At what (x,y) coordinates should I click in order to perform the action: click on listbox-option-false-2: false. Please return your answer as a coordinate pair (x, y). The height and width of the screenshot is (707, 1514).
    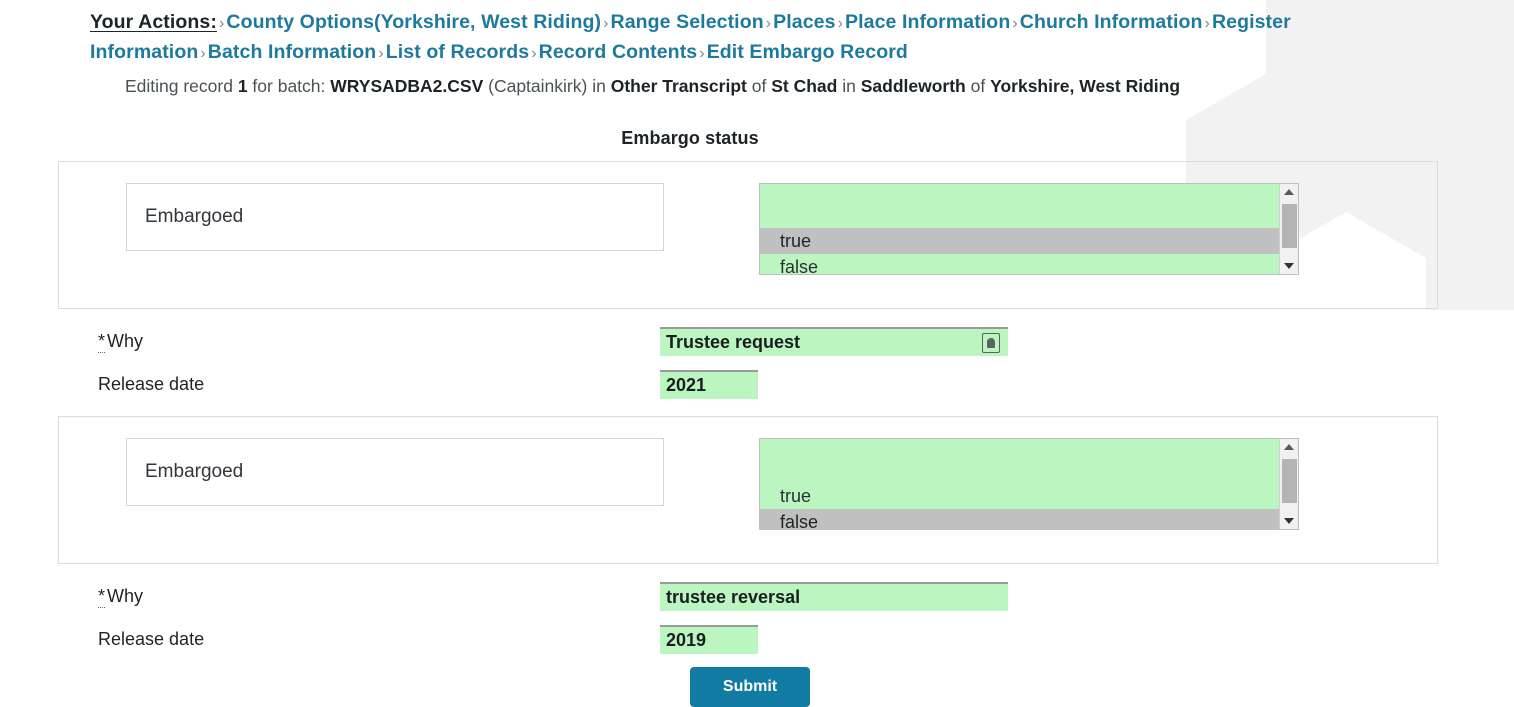
    Looking at the image, I should click on (1019, 518).